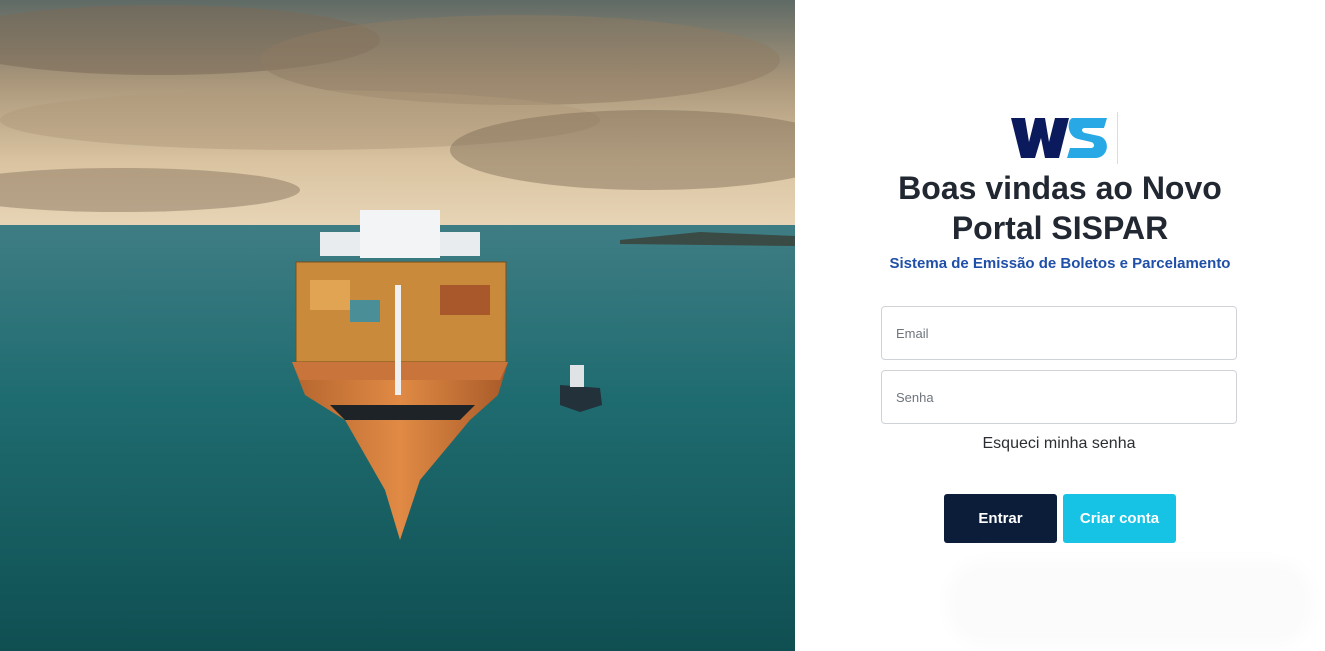 The image size is (1325, 651). What do you see at coordinates (1059, 333) in the screenshot?
I see `email-field` at bounding box center [1059, 333].